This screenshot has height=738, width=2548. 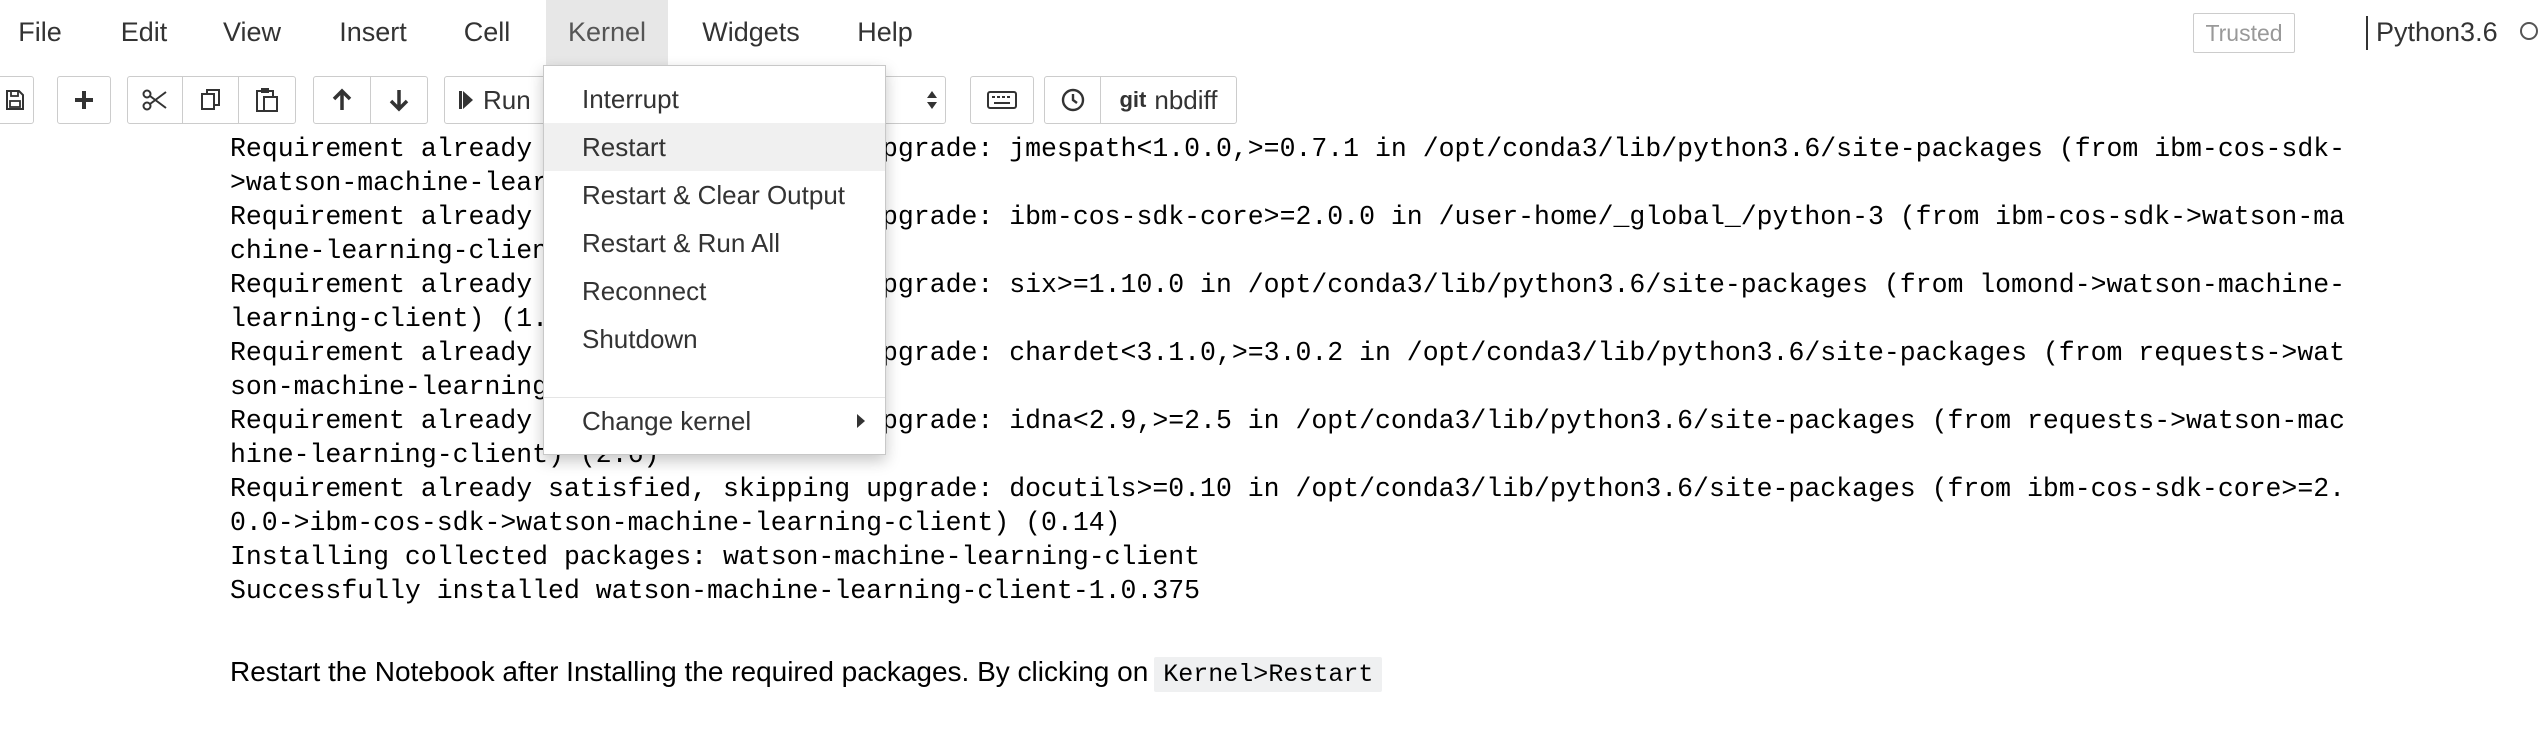 I want to click on kernel-idle-icon, so click(x=2529, y=31).